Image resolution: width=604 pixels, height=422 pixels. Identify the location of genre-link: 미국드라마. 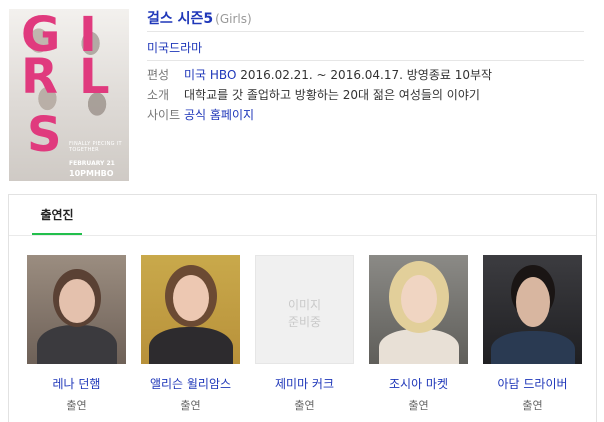
(174, 47).